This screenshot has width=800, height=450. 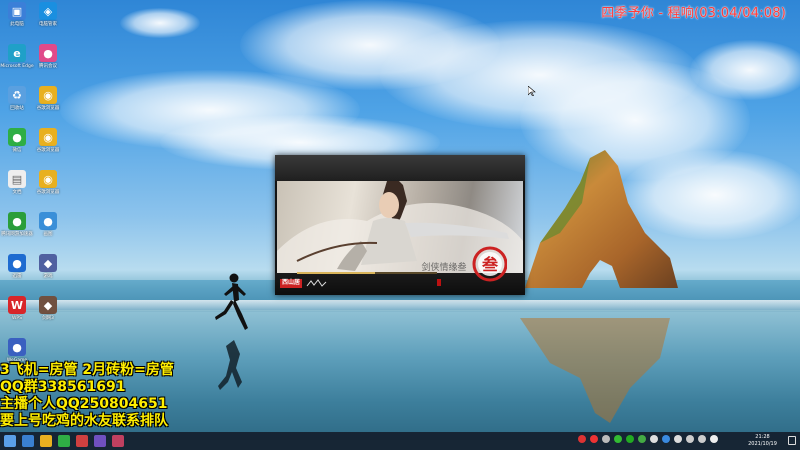 What do you see at coordinates (17, 192) in the screenshot?
I see `desktop-icon-label: 文档` at bounding box center [17, 192].